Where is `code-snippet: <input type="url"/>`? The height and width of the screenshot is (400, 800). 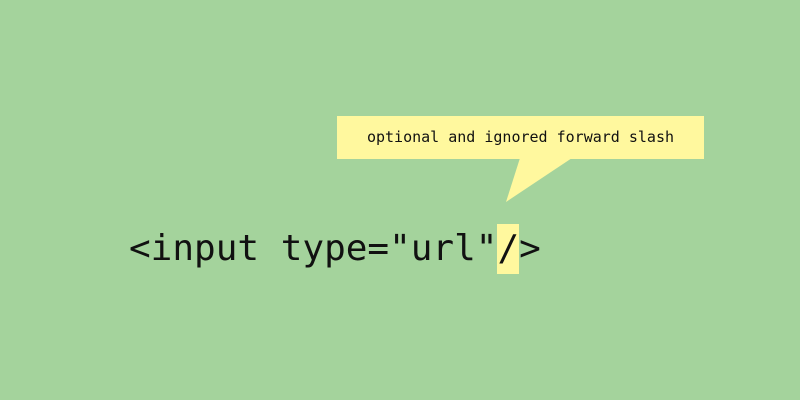
code-snippet: <input type="url"/> is located at coordinates (335, 249).